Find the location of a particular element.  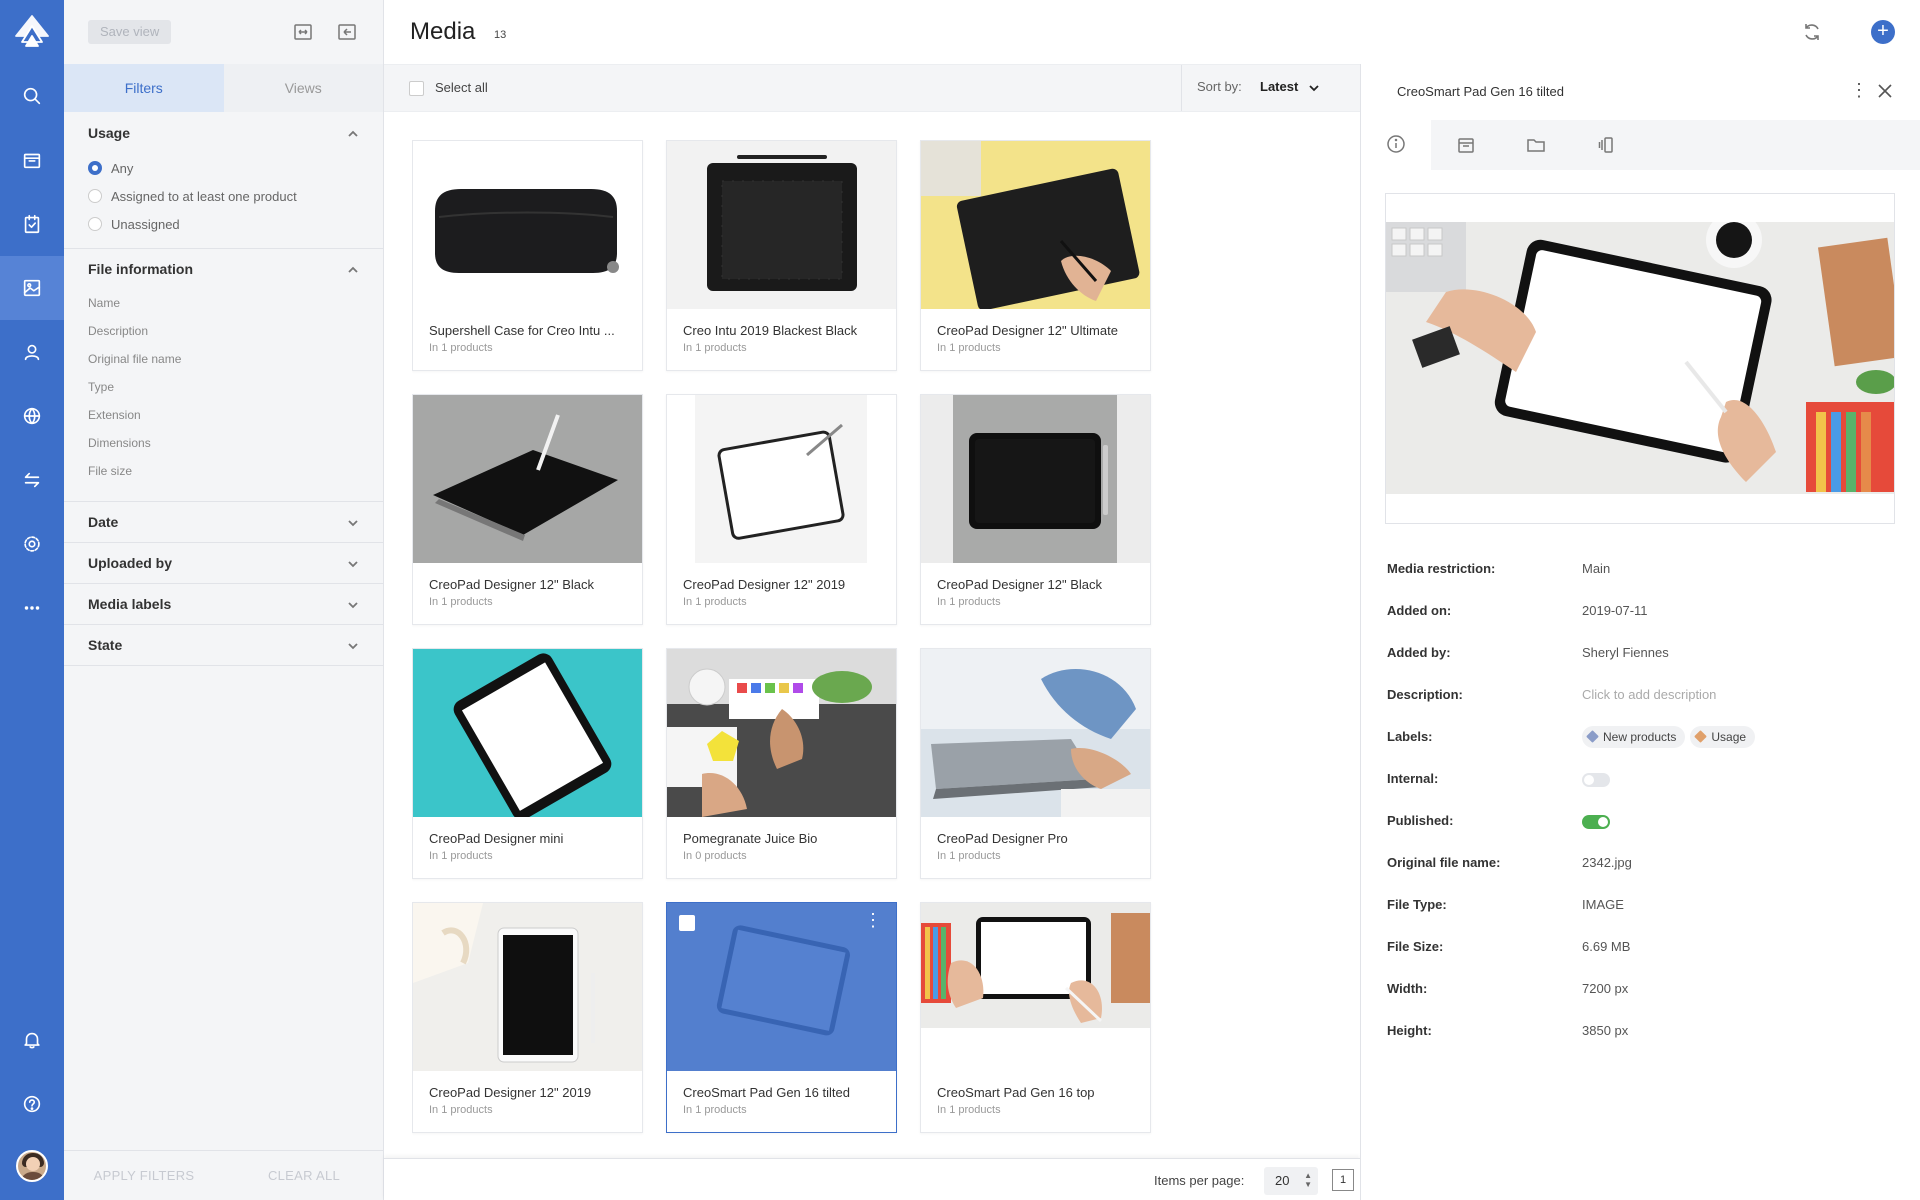

select-all-label: Select all is located at coordinates (461, 87).